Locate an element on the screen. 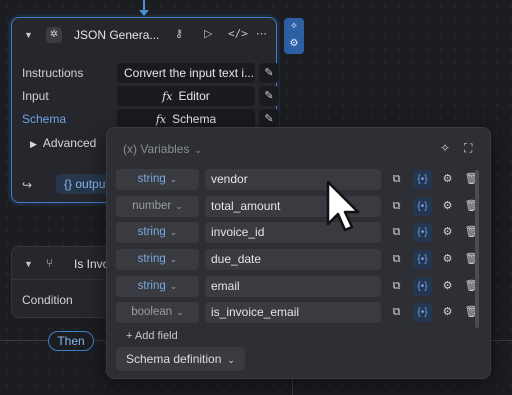  advanced-label: Advanced is located at coordinates (69, 143).